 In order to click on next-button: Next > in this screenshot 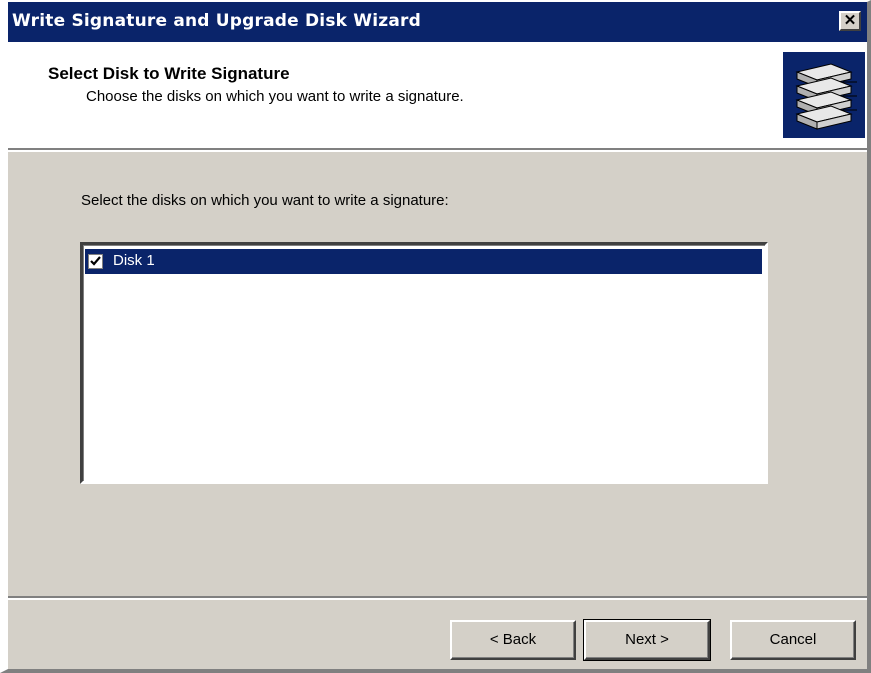, I will do `click(647, 640)`.